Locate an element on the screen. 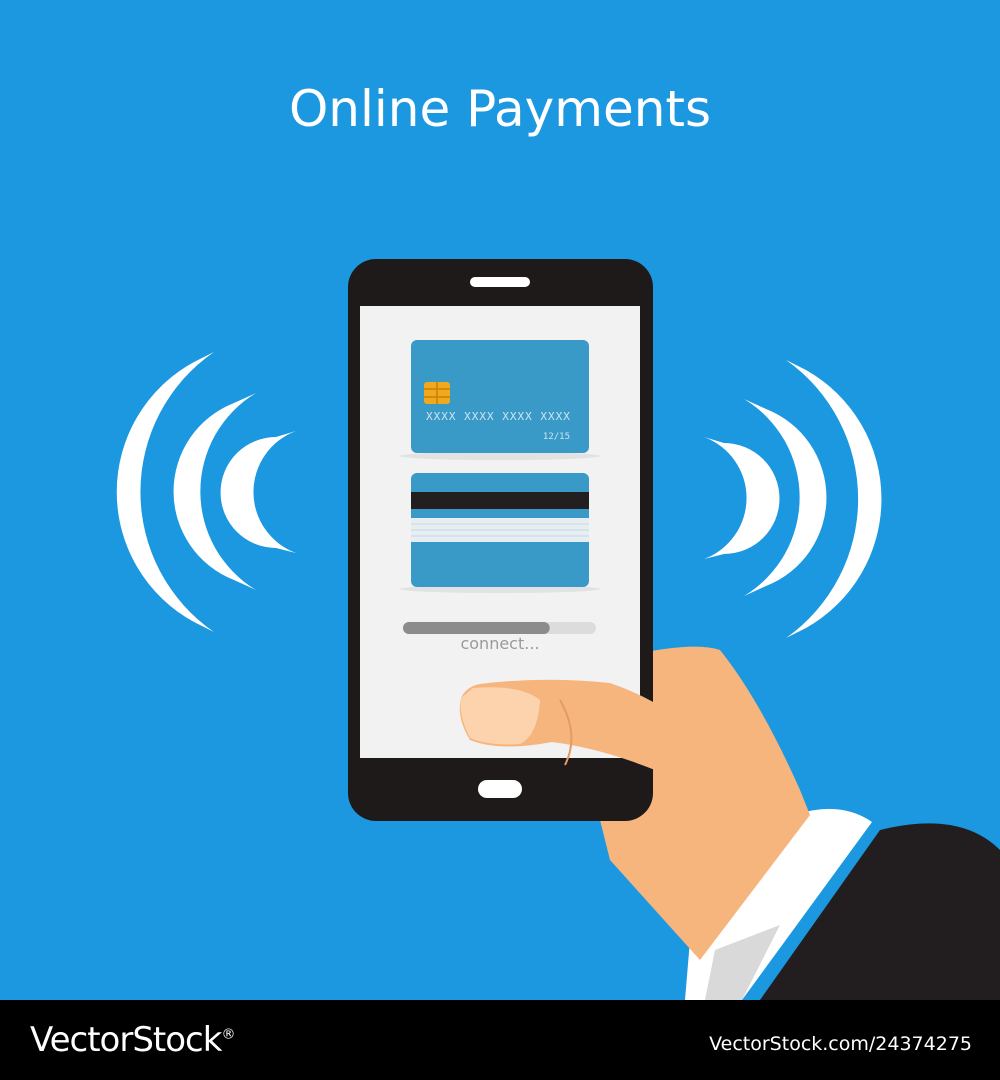  card-back is located at coordinates (500, 533).